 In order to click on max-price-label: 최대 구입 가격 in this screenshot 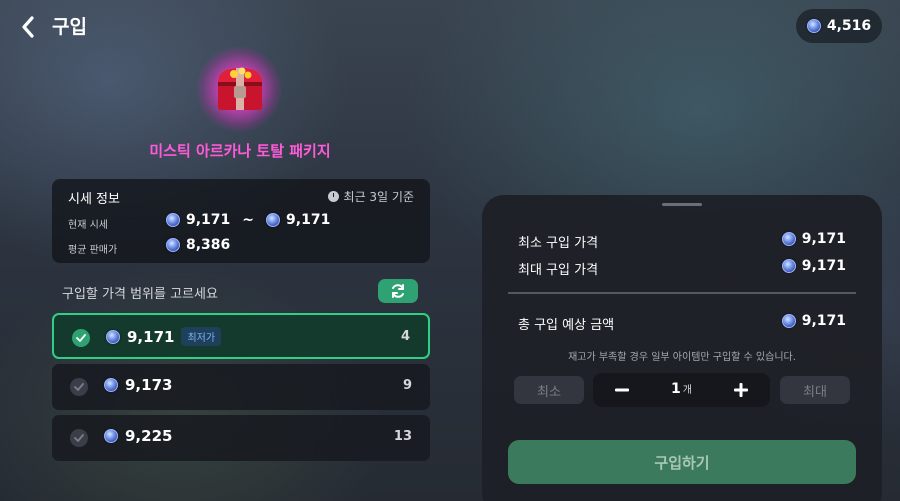, I will do `click(558, 270)`.